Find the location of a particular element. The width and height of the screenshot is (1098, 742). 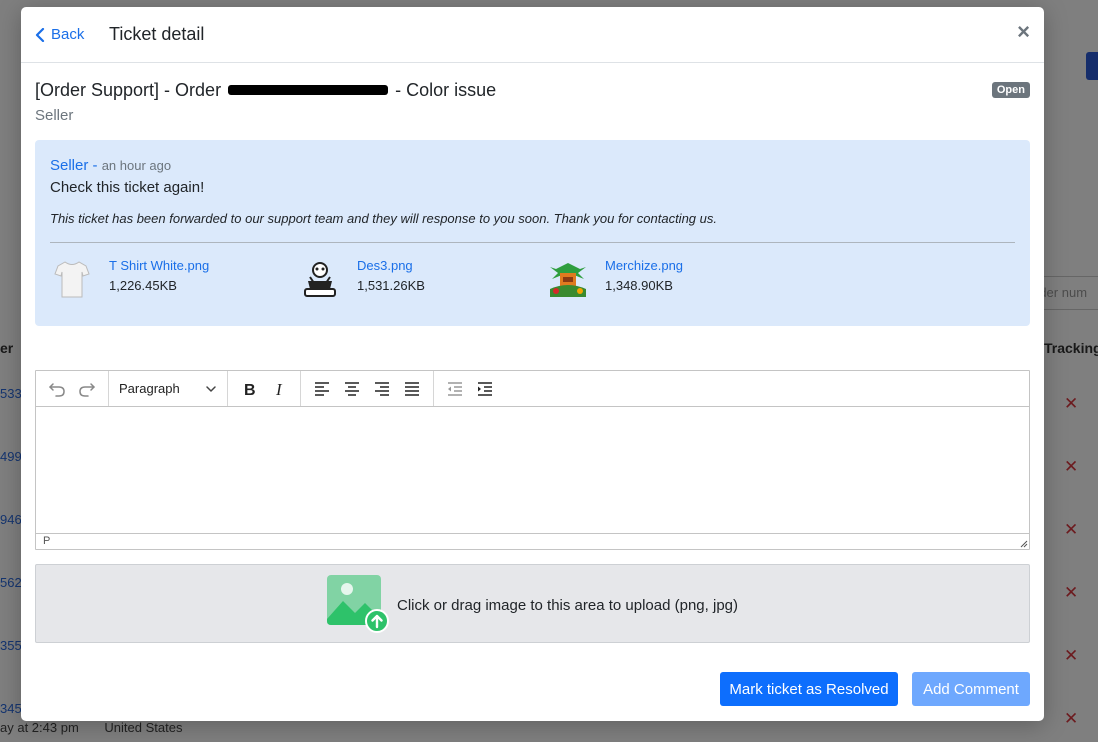

redo-icon is located at coordinates (87, 389).